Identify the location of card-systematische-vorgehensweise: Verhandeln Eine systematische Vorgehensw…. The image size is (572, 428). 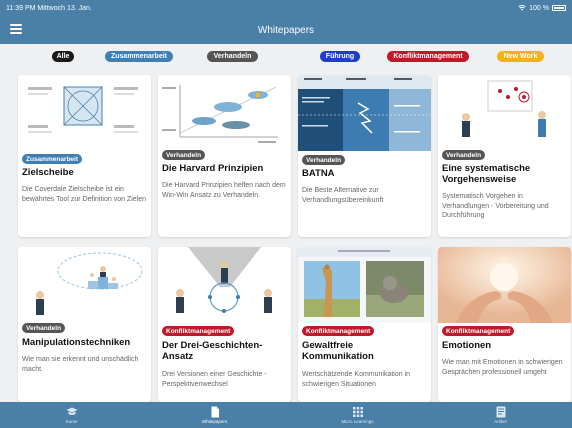
(504, 156).